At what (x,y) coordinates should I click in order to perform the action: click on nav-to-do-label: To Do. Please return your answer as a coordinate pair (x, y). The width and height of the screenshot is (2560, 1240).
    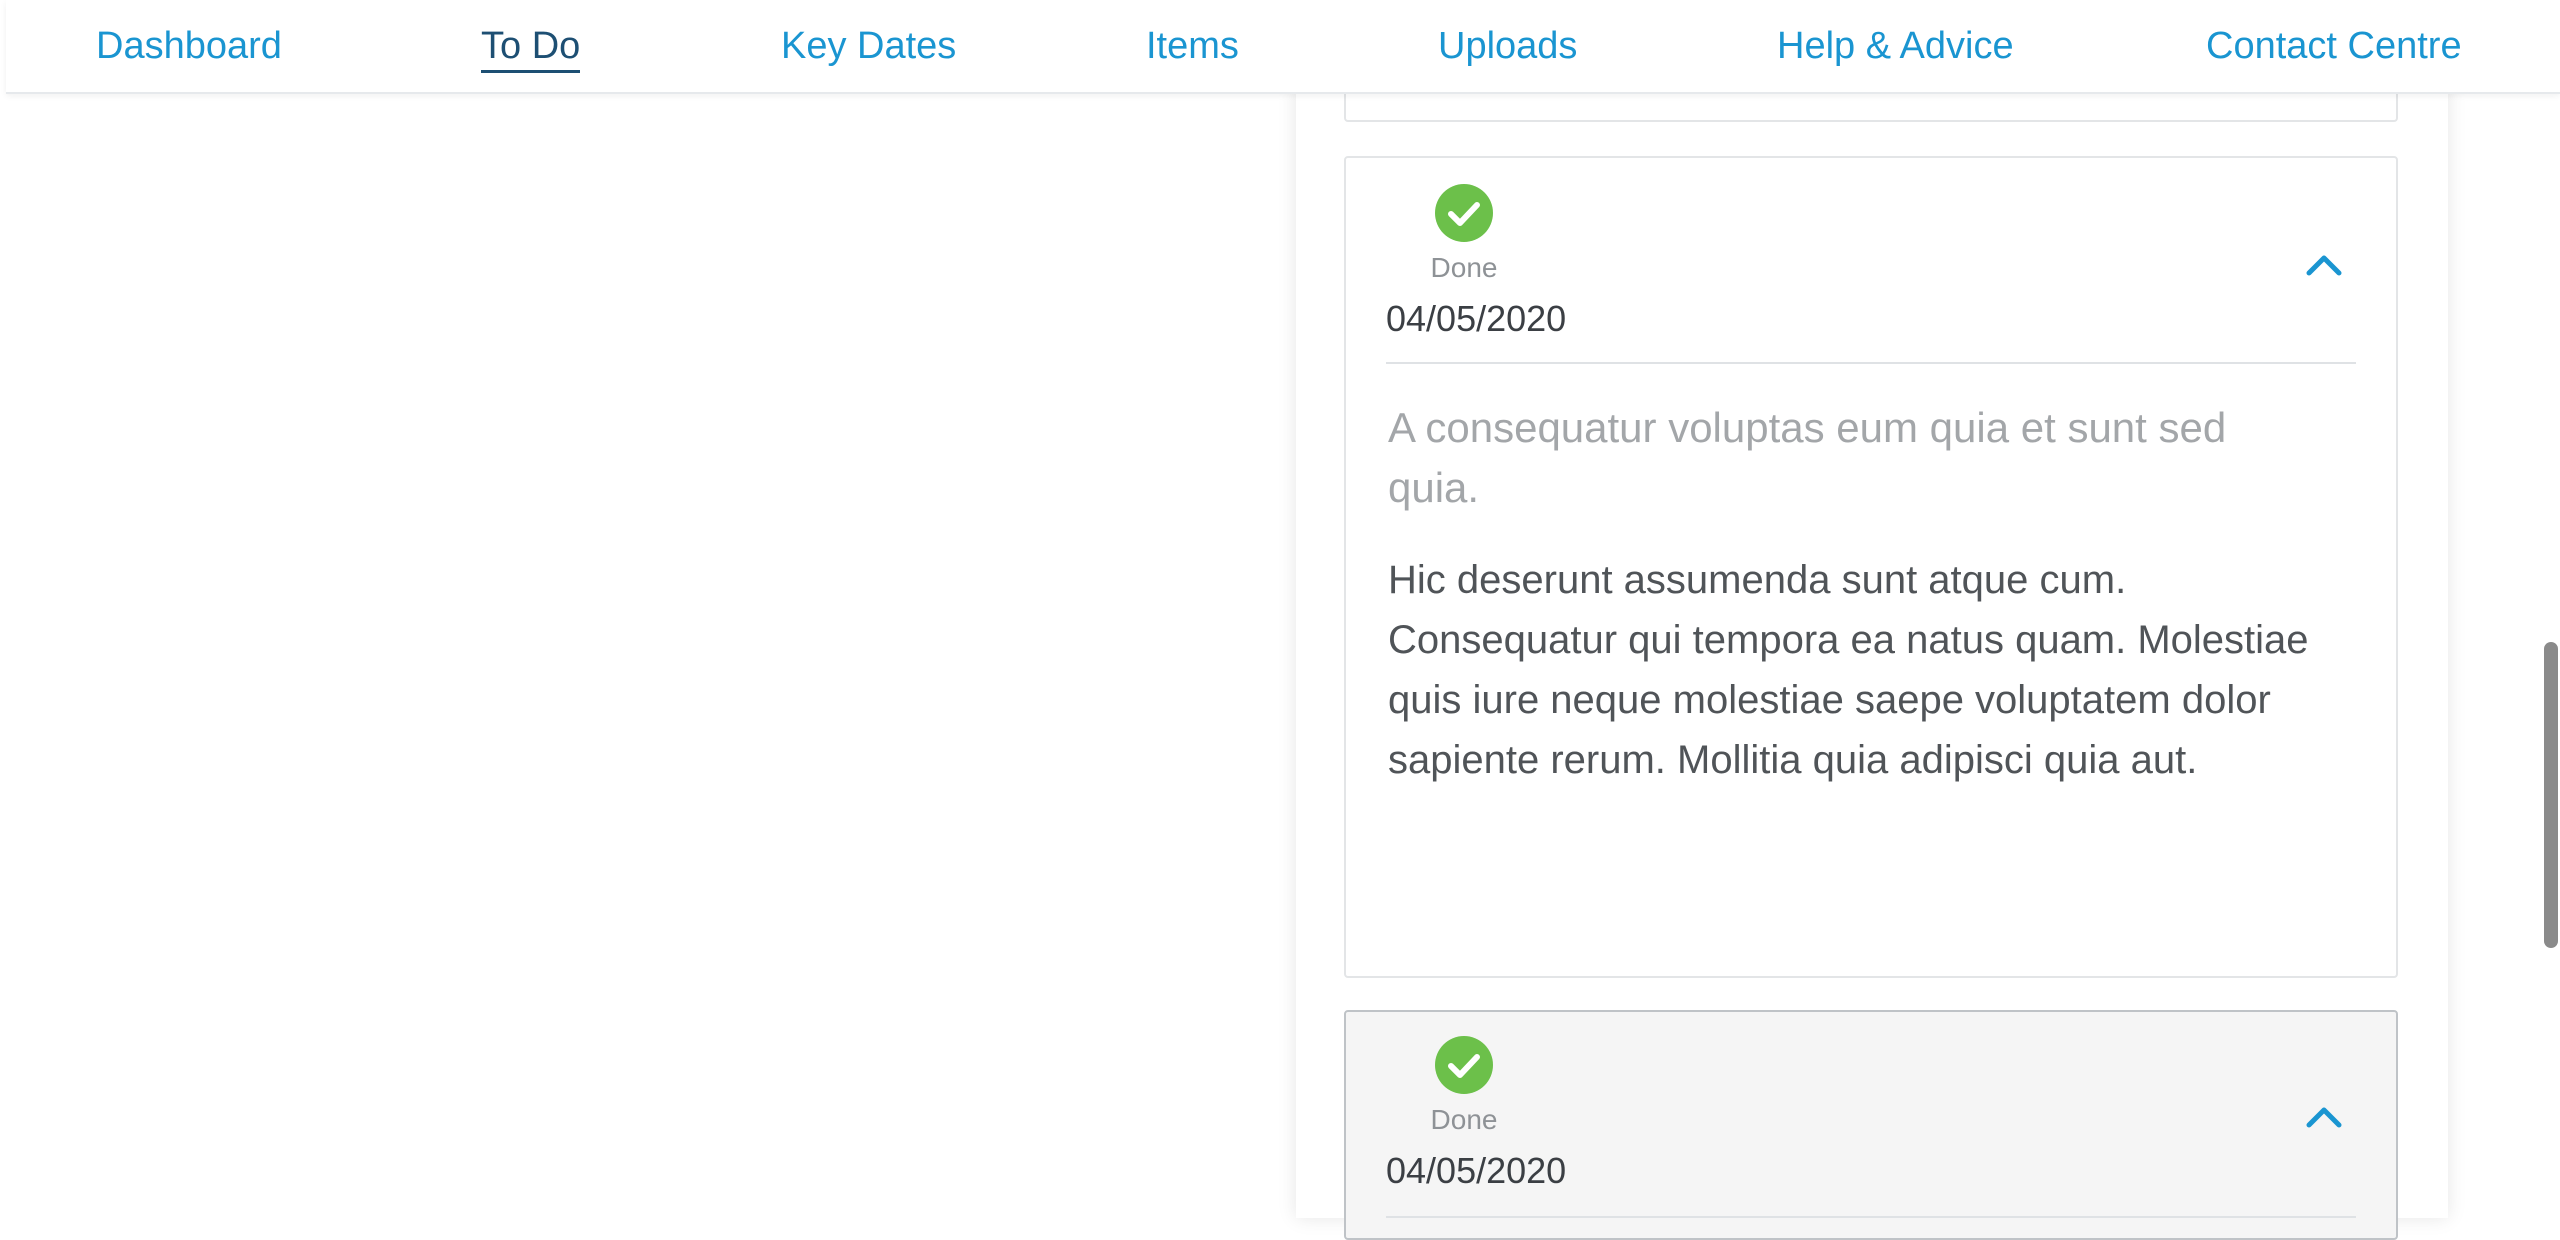
    Looking at the image, I should click on (531, 46).